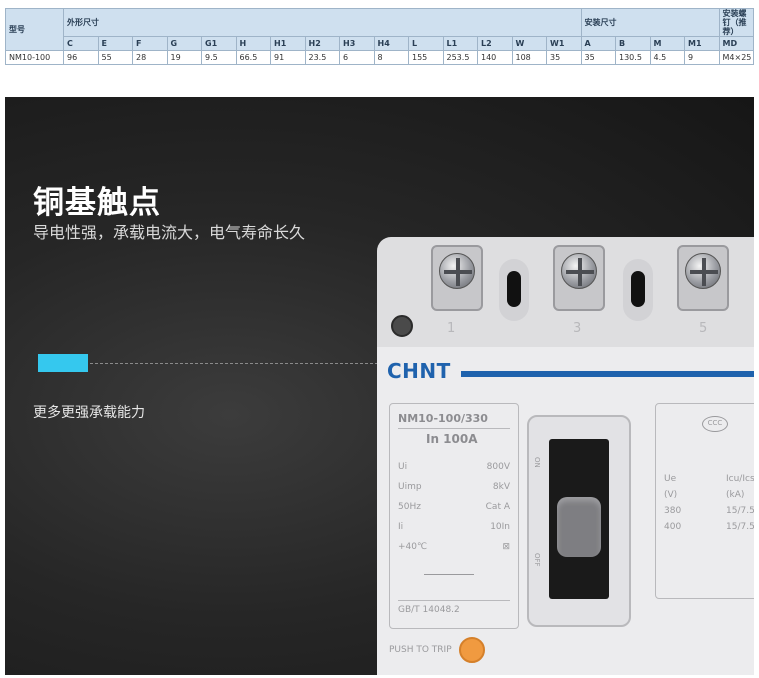 Image resolution: width=759 pixels, height=678 pixels. I want to click on terminal-number: 3, so click(577, 328).